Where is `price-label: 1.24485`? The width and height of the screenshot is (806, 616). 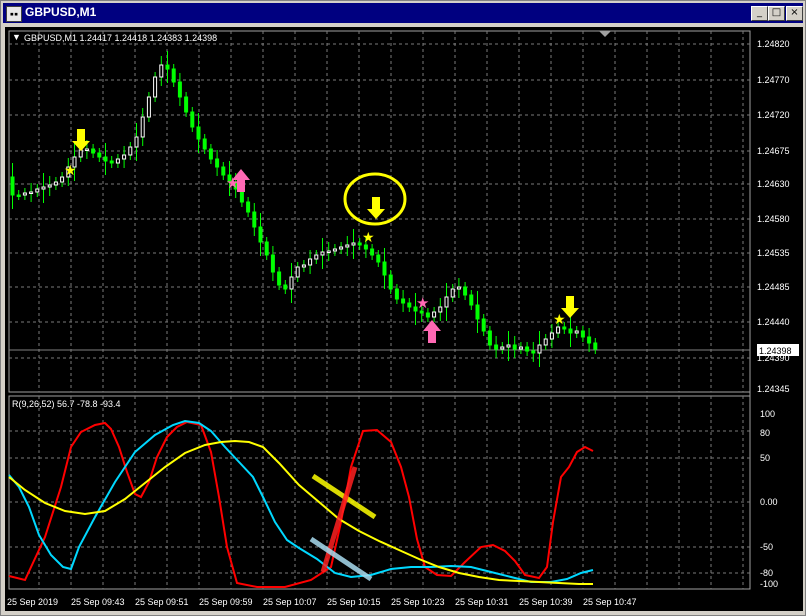 price-label: 1.24485 is located at coordinates (773, 287).